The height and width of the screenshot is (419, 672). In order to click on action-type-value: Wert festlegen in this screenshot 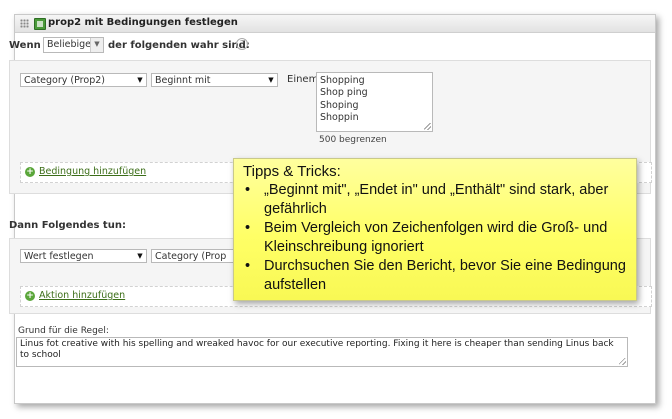, I will do `click(59, 256)`.